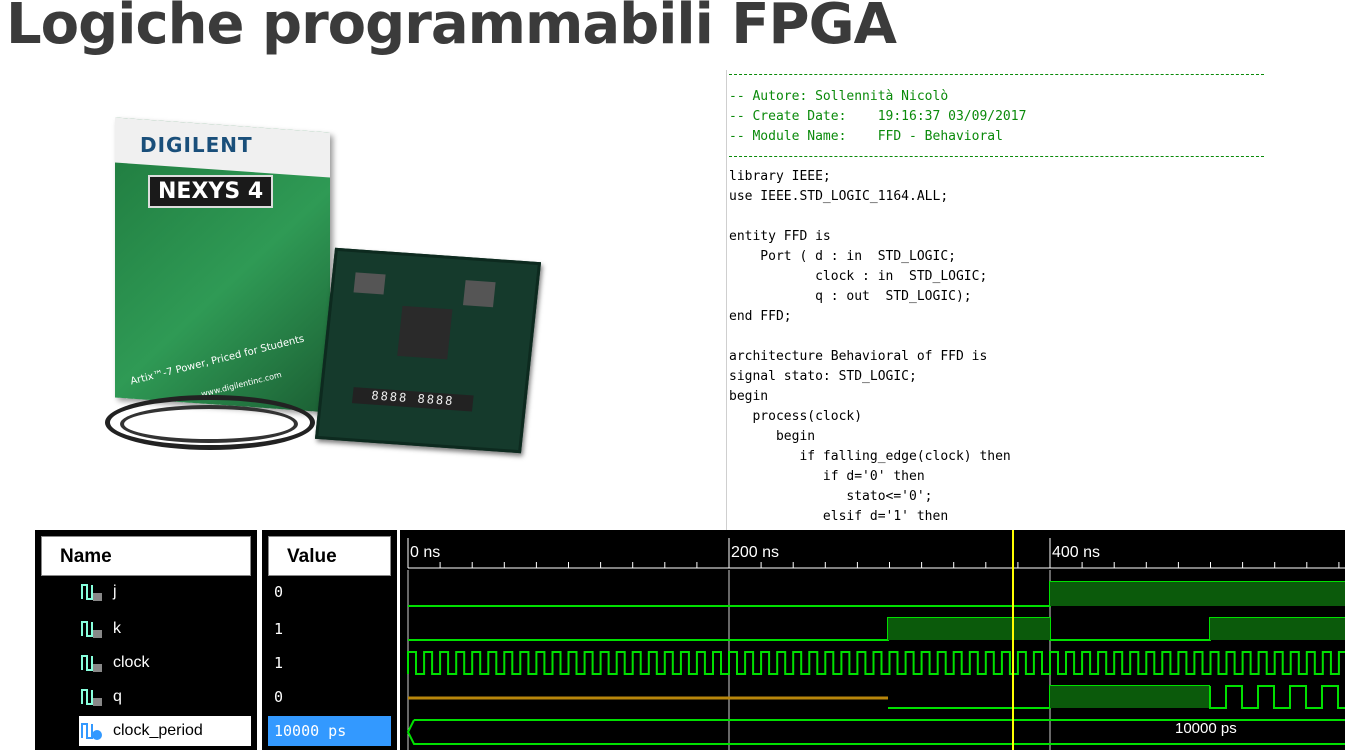 The image size is (1345, 752). What do you see at coordinates (131, 662) in the screenshot?
I see `signal-name: clock` at bounding box center [131, 662].